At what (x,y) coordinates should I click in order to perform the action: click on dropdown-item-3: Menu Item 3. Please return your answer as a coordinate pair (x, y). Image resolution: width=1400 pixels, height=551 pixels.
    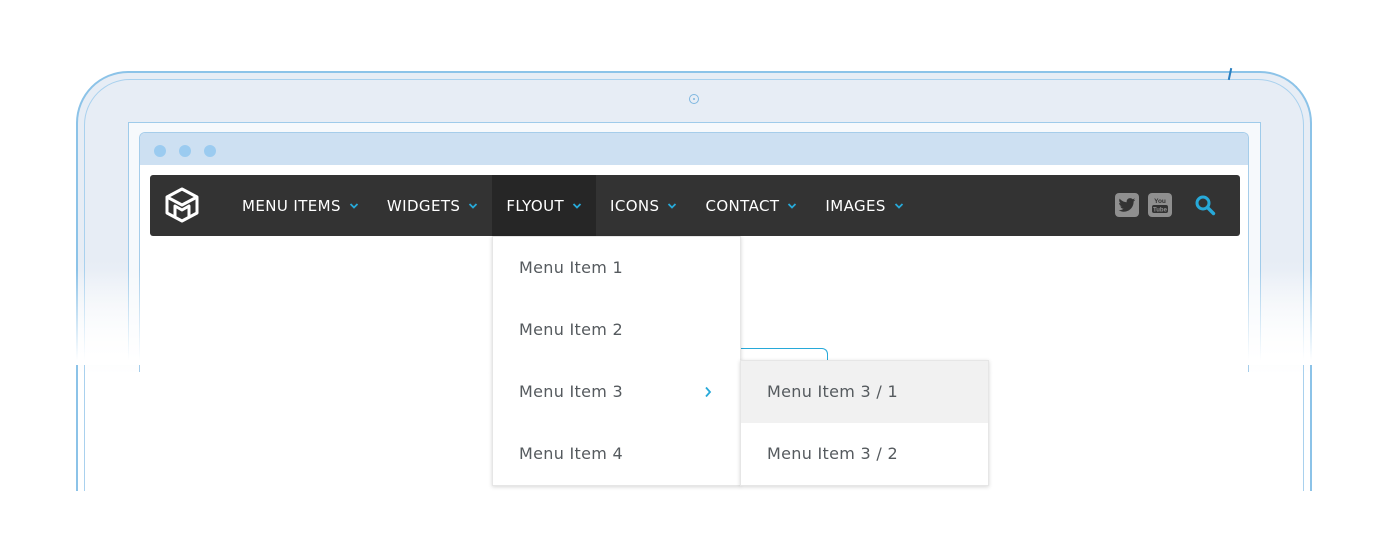
    Looking at the image, I should click on (616, 392).